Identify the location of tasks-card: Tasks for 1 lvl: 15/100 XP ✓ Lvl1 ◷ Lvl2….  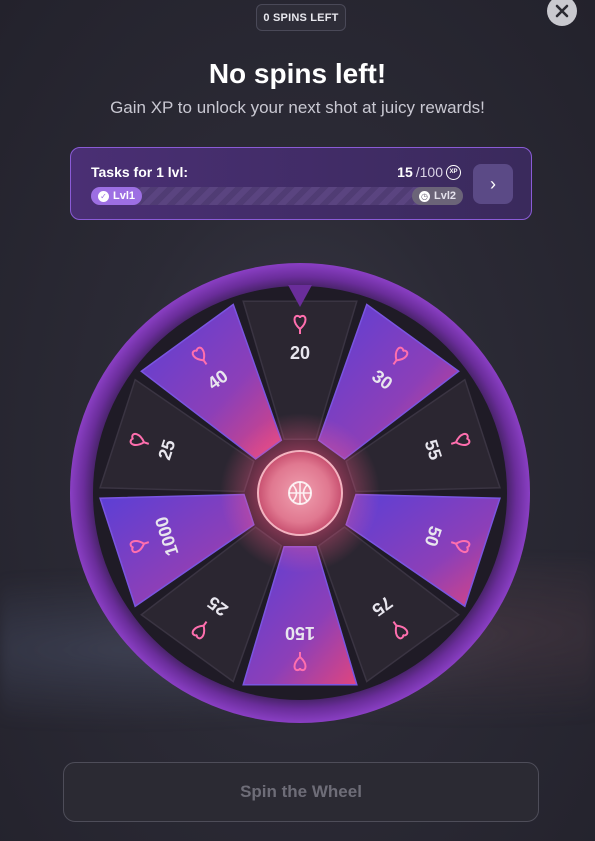
(301, 183).